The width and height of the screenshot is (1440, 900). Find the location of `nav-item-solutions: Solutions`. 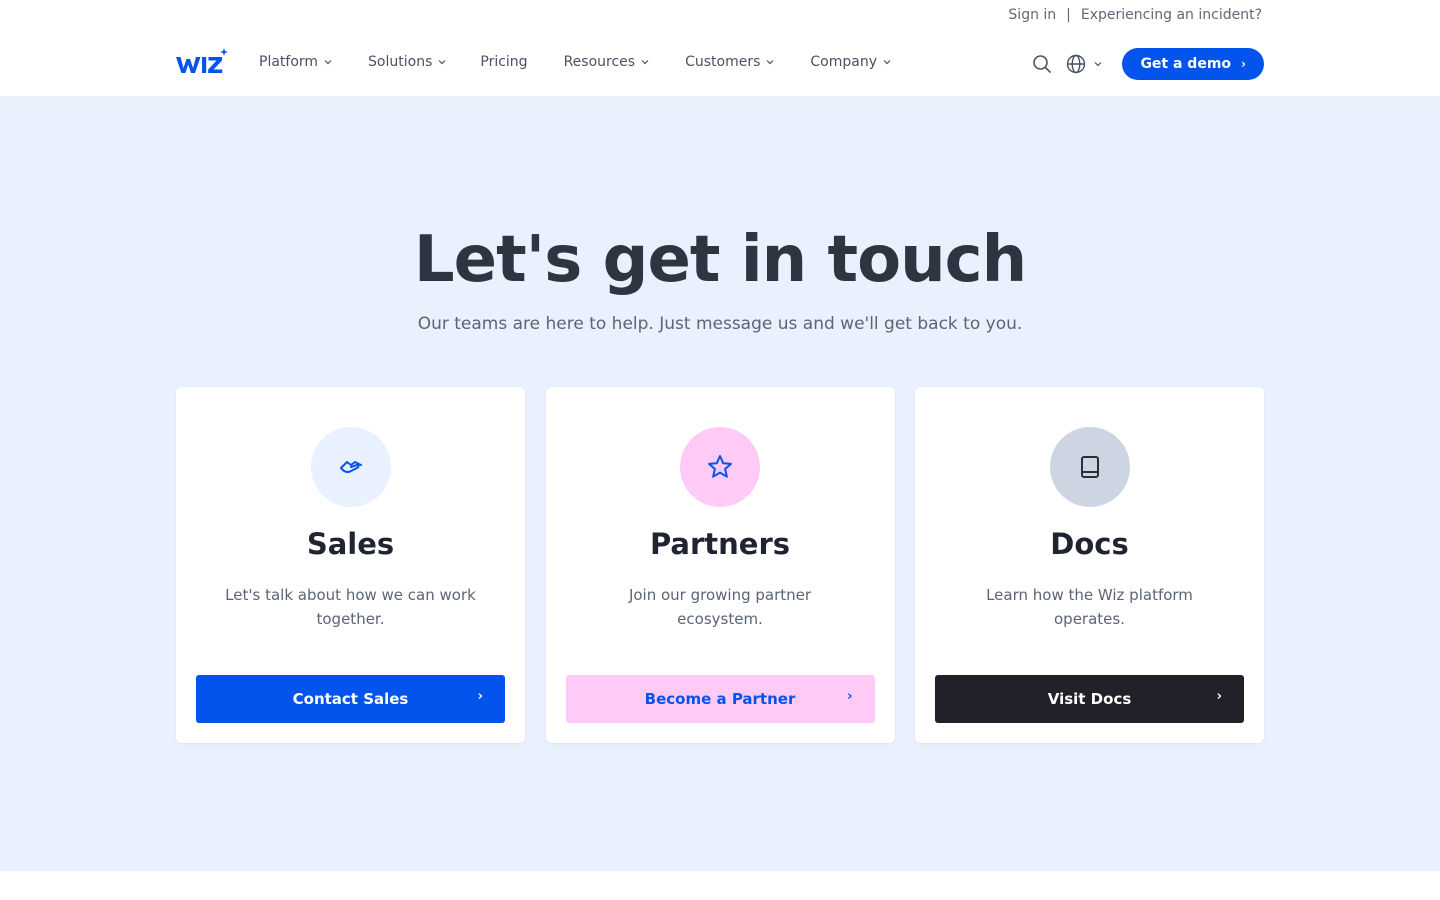

nav-item-solutions: Solutions is located at coordinates (407, 62).